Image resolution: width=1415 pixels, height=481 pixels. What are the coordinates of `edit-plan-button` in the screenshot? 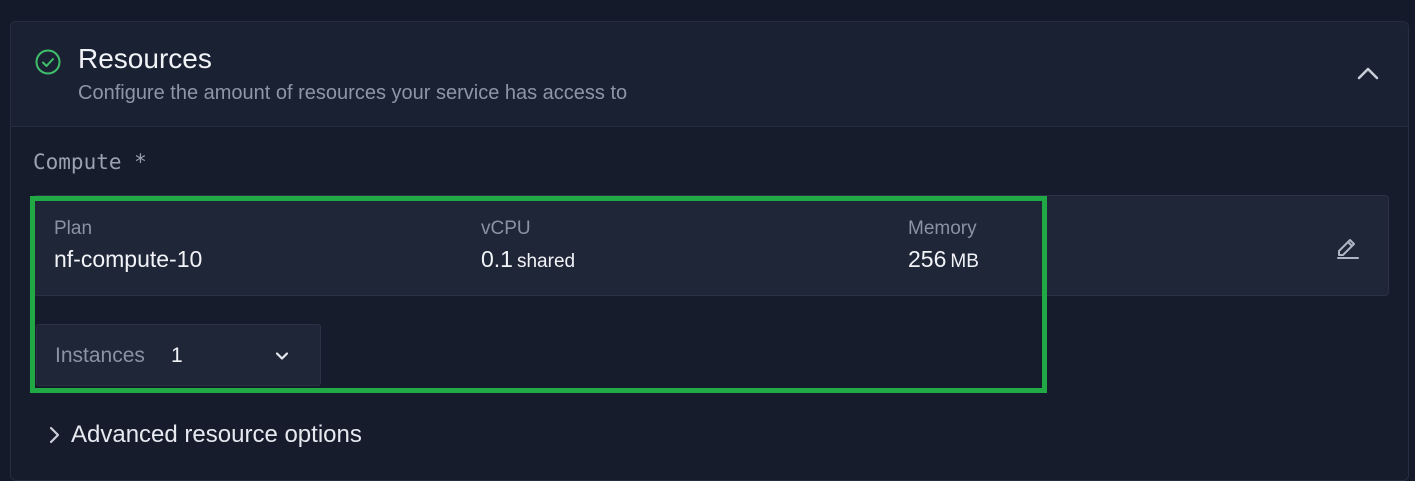 It's located at (1348, 246).